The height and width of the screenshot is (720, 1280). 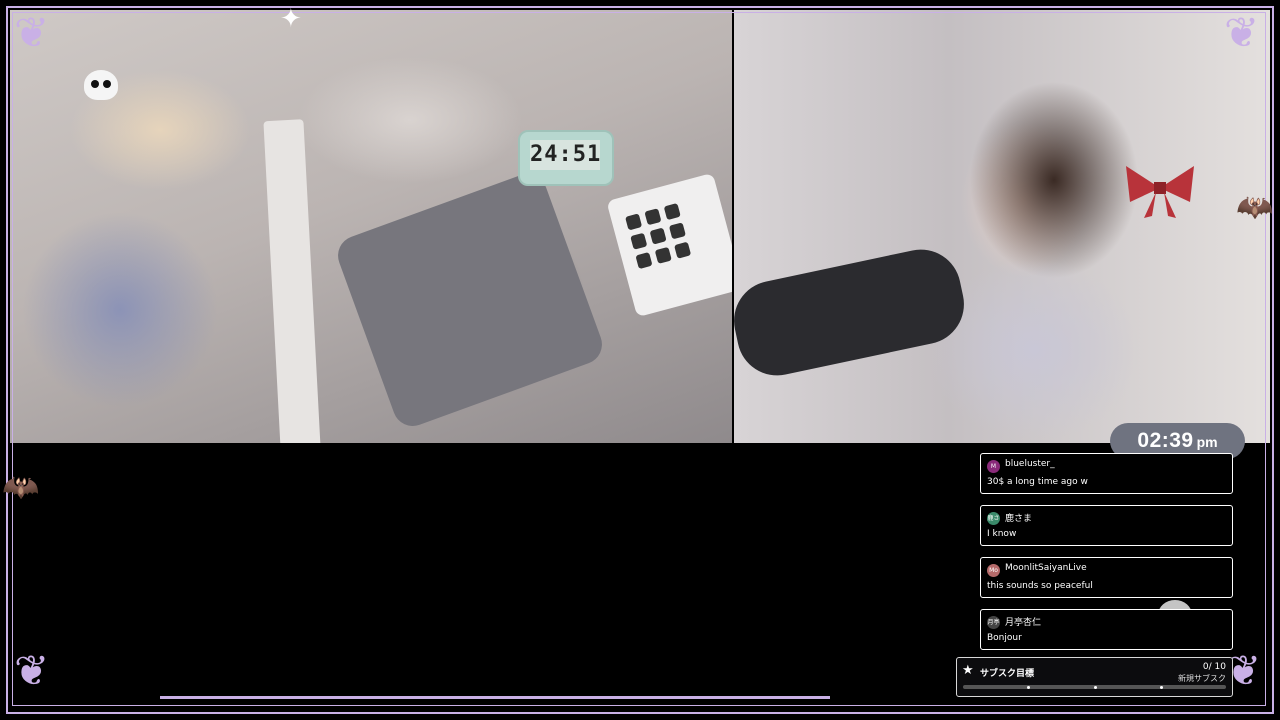 I want to click on pencil-pouch, so click(x=470, y=300).